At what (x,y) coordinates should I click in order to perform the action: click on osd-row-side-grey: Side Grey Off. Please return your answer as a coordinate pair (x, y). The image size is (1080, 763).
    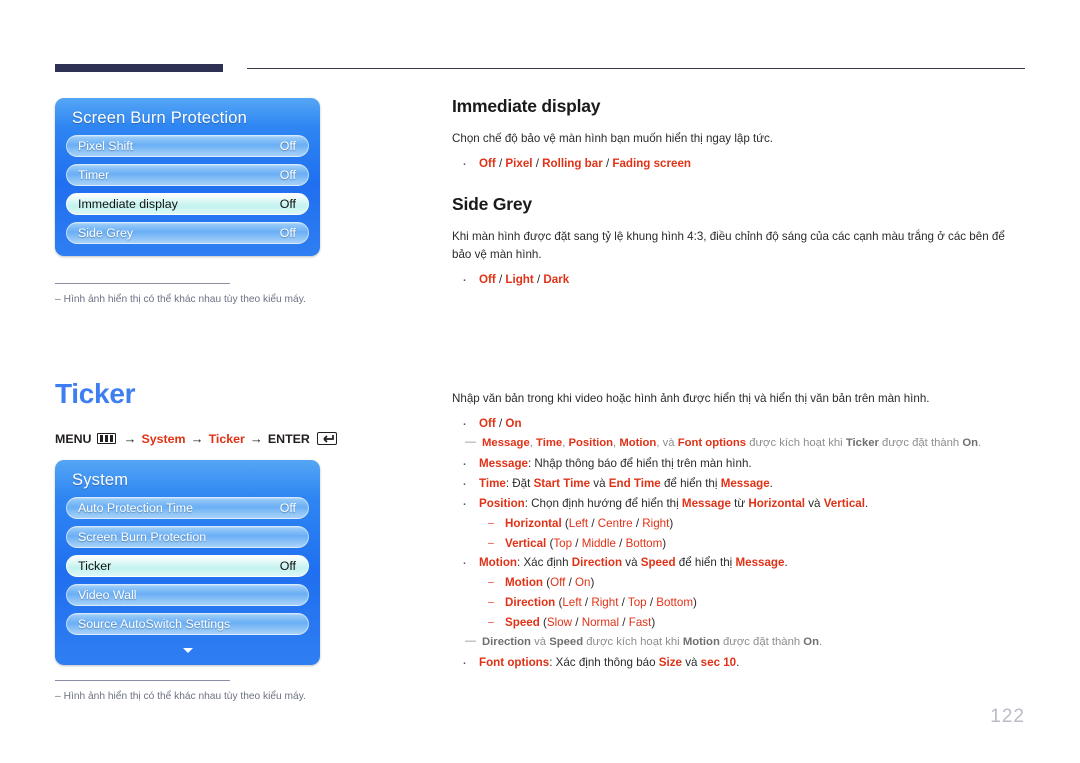
    Looking at the image, I should click on (187, 233).